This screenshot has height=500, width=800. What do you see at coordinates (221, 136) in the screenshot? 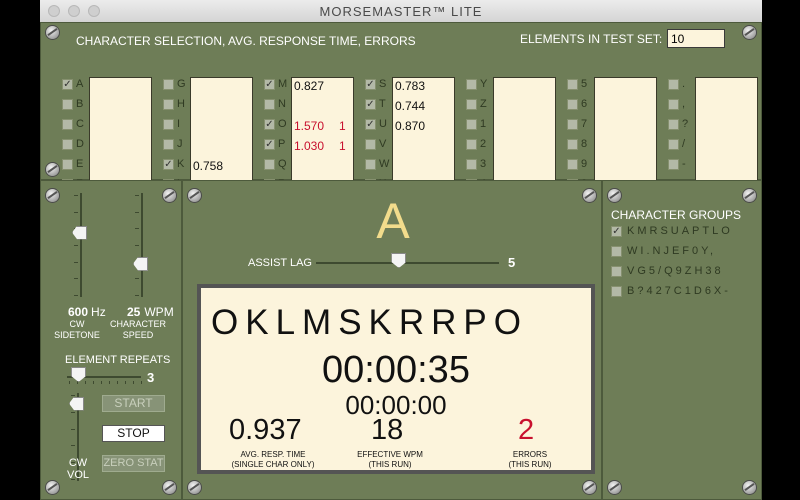
I see `response-time-list: 0.7580.925` at bounding box center [221, 136].